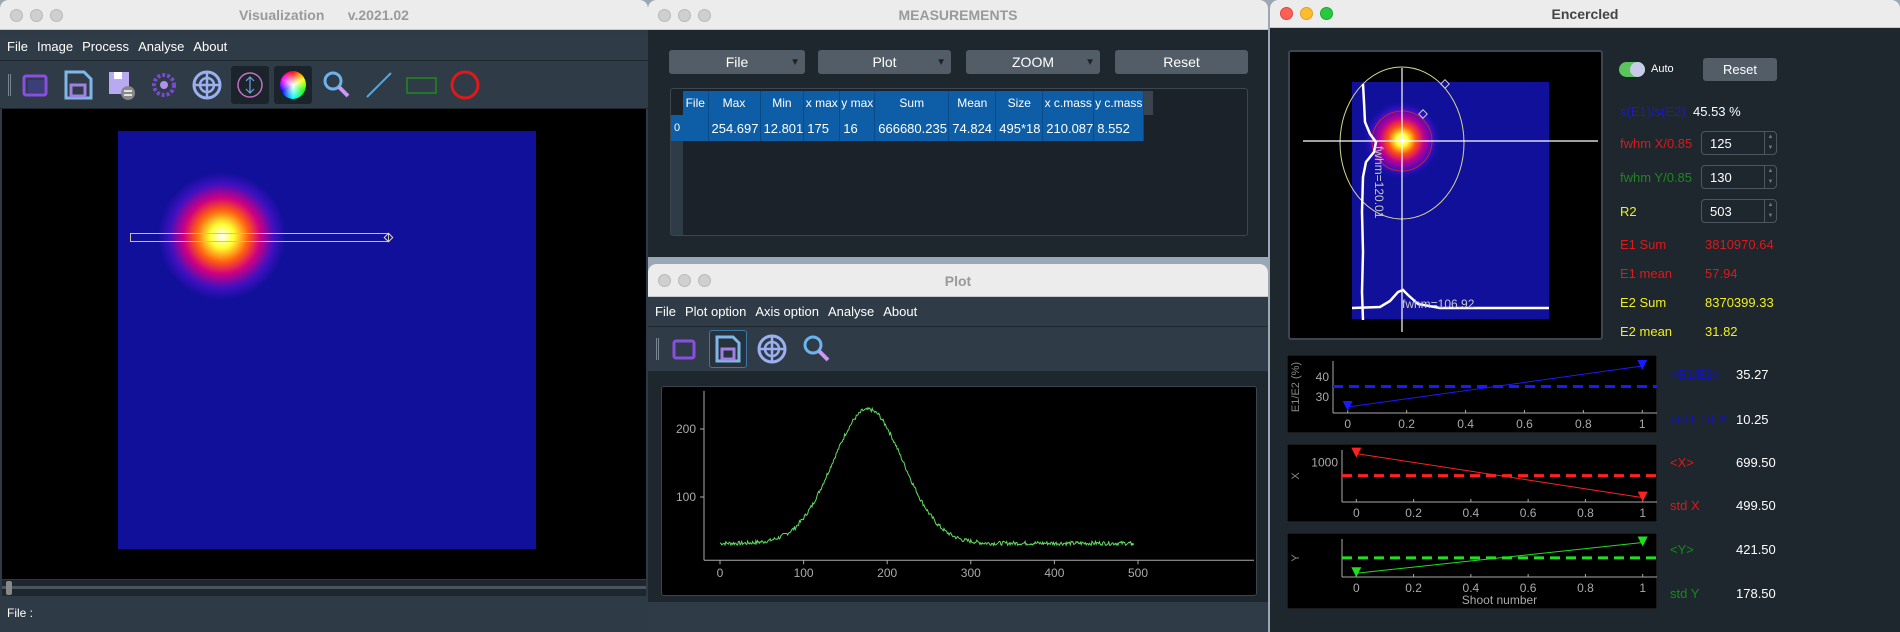  What do you see at coordinates (1472, 483) in the screenshot?
I see `x-history-chart: 0 0.2 0.4 0.6 0.8 1 1000 X` at bounding box center [1472, 483].